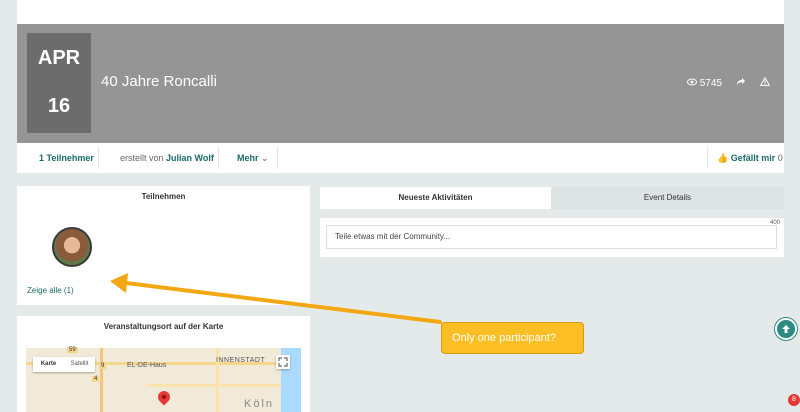 The width and height of the screenshot is (800, 412). What do you see at coordinates (276, 298) in the screenshot?
I see `annotation-arrow` at bounding box center [276, 298].